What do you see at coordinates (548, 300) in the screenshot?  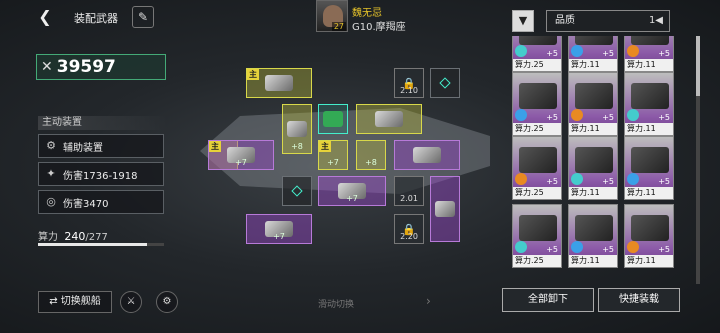 I see `unload-all-button: 全部卸下` at bounding box center [548, 300].